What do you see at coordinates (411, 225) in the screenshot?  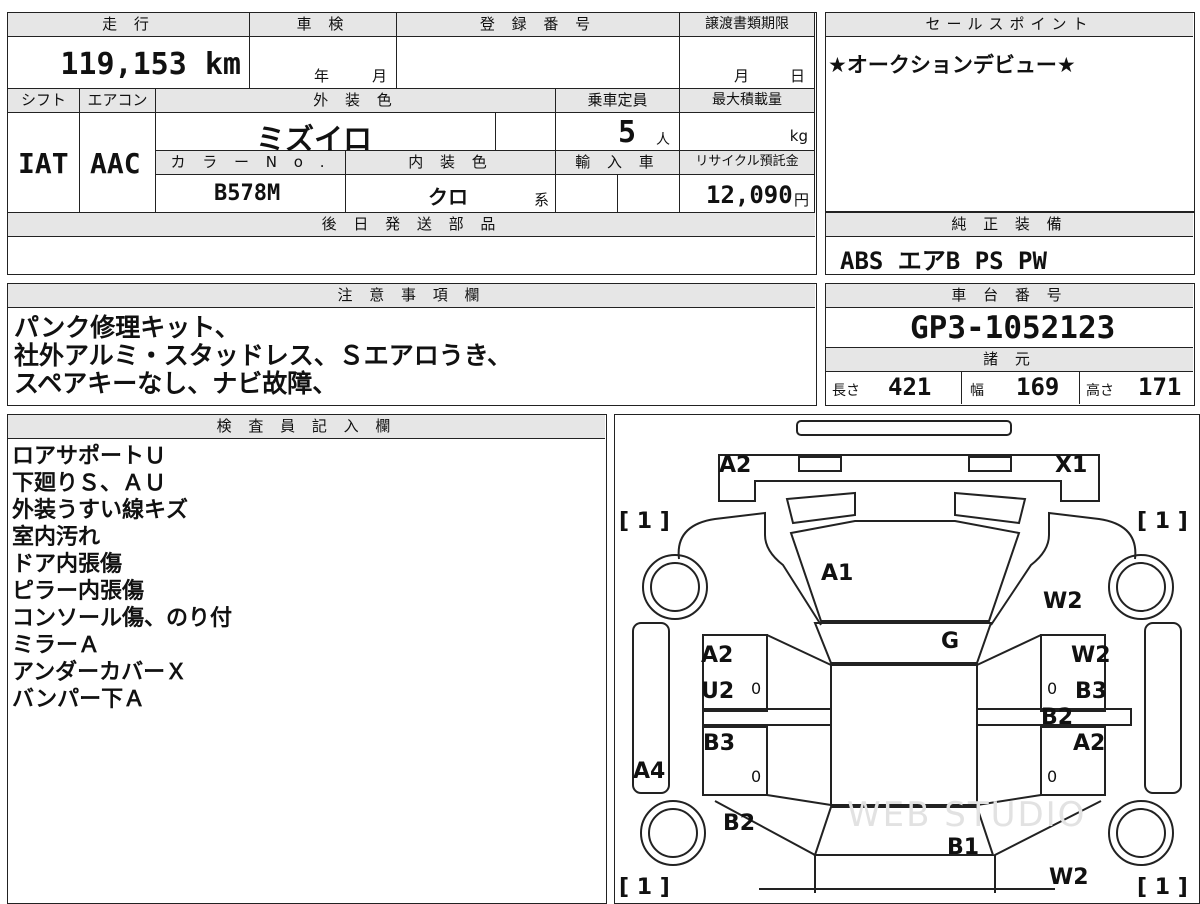 I see `later-parts-header: 後 日 発 送 部 品` at bounding box center [411, 225].